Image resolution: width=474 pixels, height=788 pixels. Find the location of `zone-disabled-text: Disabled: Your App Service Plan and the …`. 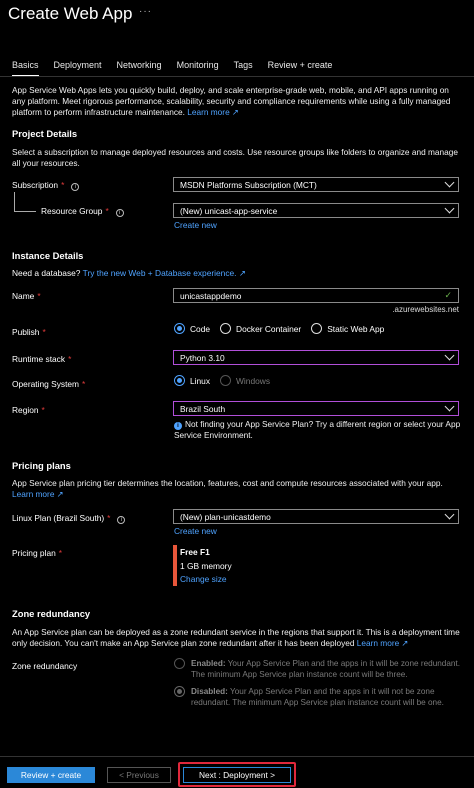

zone-disabled-text: Disabled: Your App Service Plan and the … is located at coordinates (327, 697).